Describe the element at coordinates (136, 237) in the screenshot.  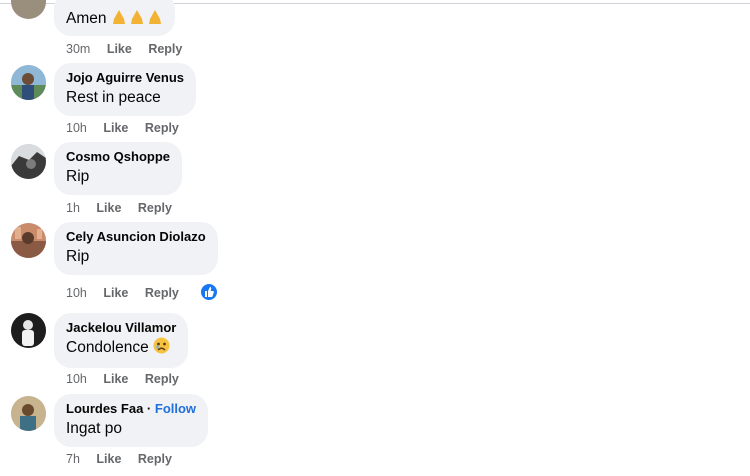
I see `comment-author: Cely Asuncion Diolazo` at that location.